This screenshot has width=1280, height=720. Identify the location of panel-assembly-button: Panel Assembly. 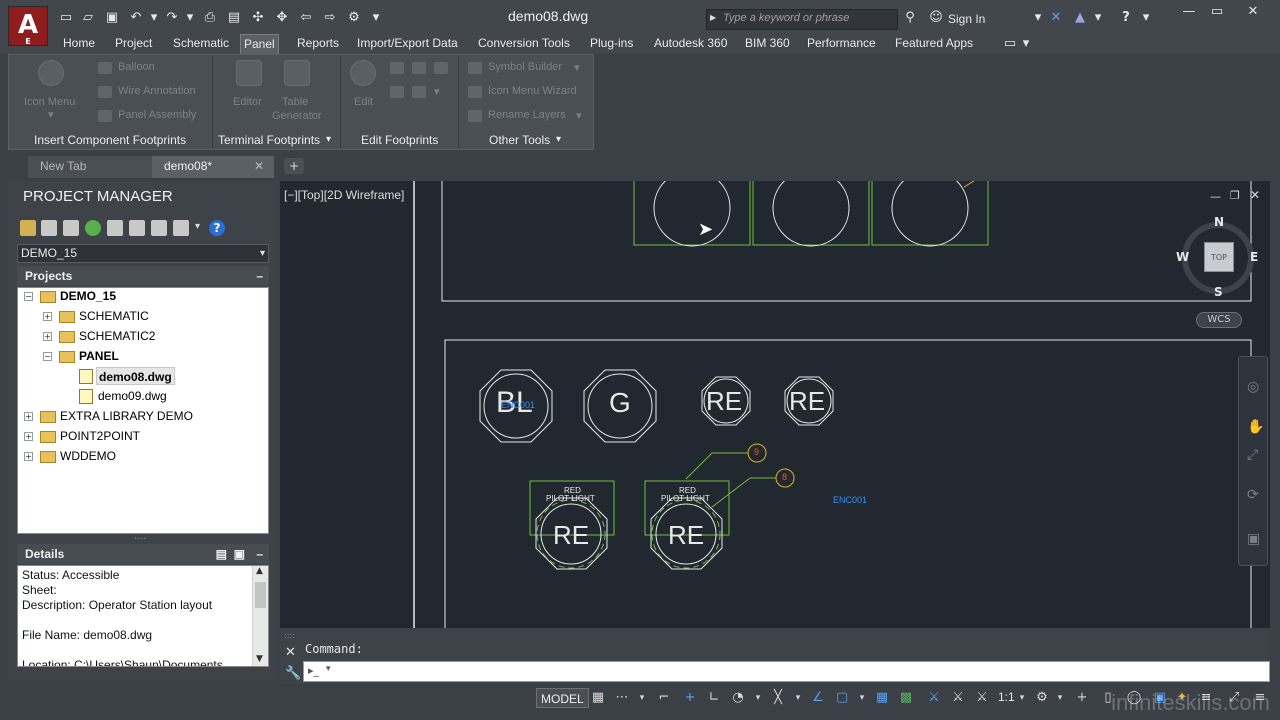
(157, 115).